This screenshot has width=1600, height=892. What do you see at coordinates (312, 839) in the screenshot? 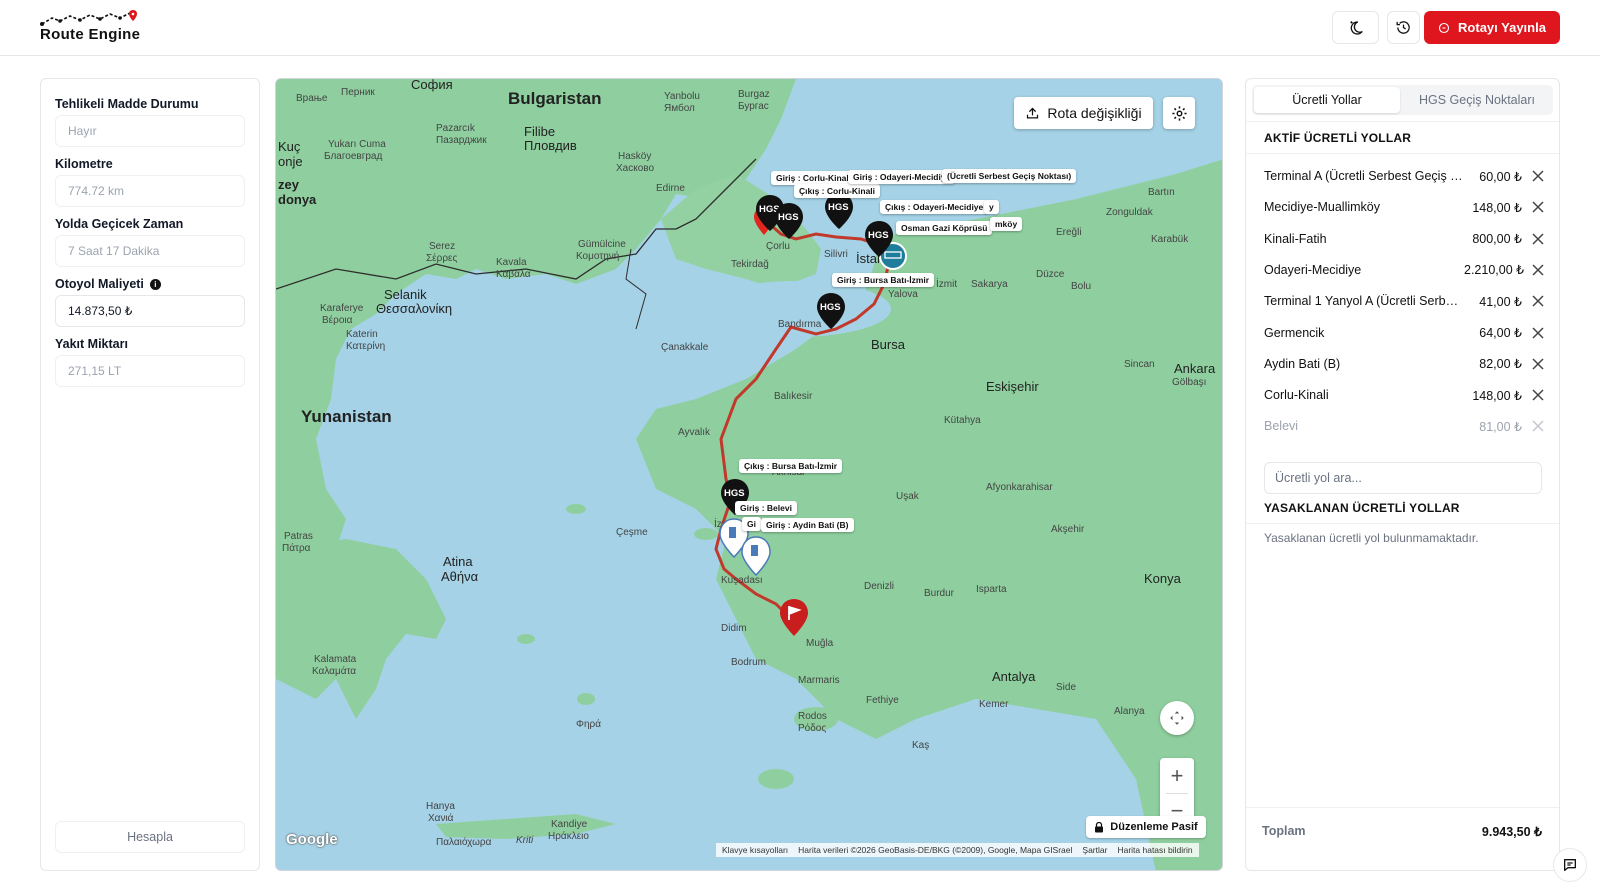
I see `google-logo: Google` at bounding box center [312, 839].